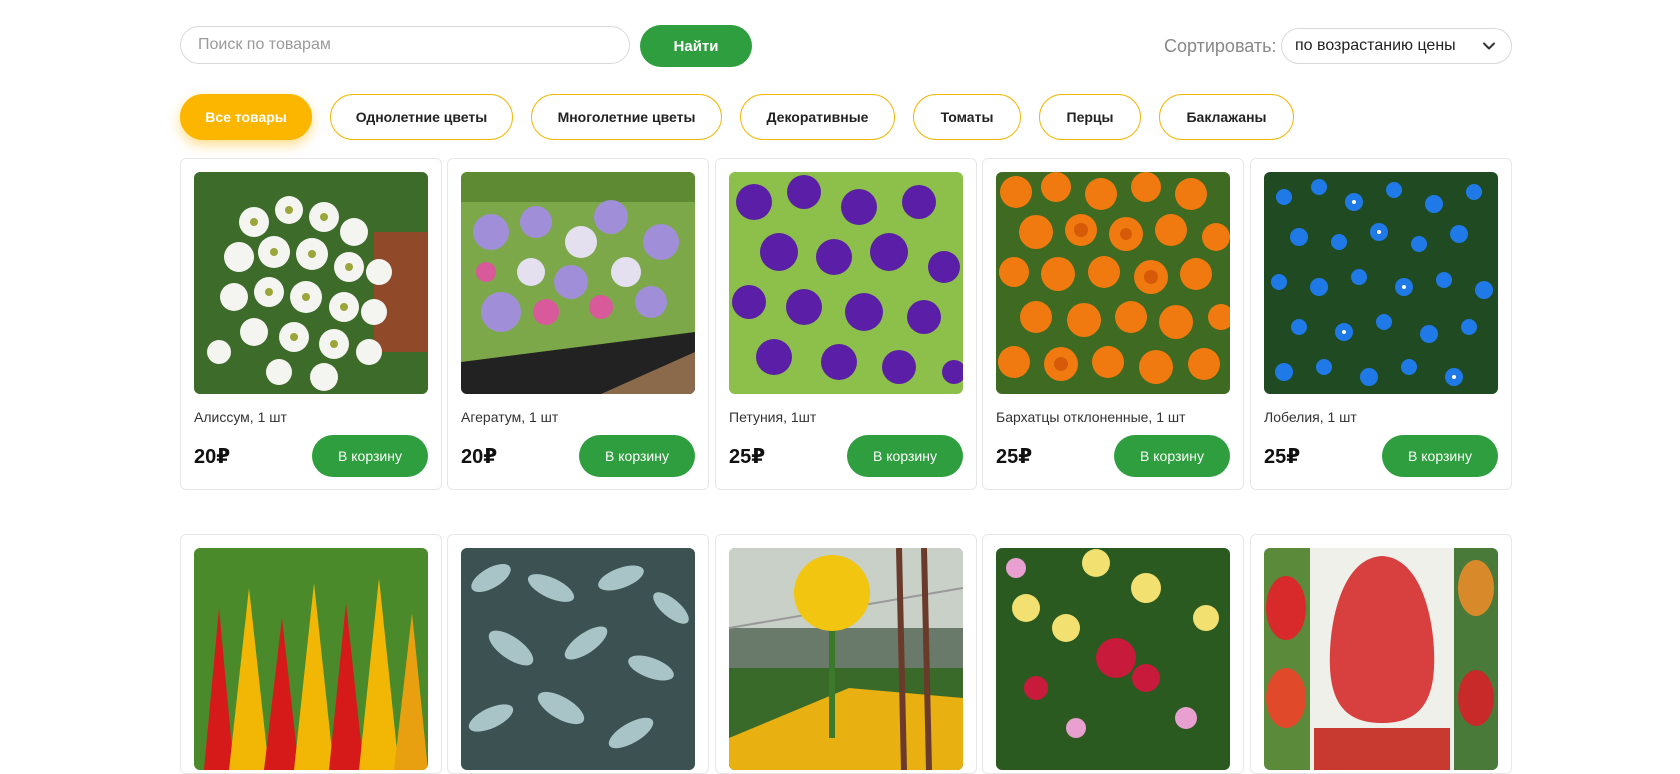 This screenshot has height=774, width=1680. Describe the element at coordinates (1220, 46) in the screenshot. I see `sort-label: Сортировать:` at that location.